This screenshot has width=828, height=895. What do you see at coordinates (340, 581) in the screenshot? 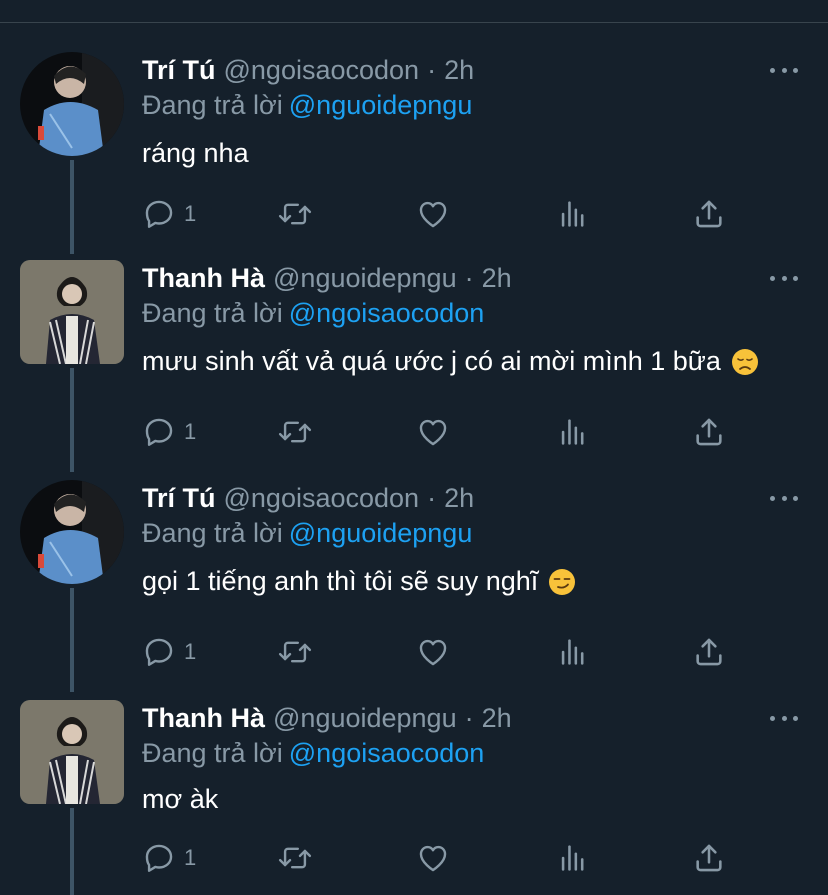
I see `tweet-text-content: gọi 1 tiếng anh thì tôi sẽ suy nghĩ` at bounding box center [340, 581].